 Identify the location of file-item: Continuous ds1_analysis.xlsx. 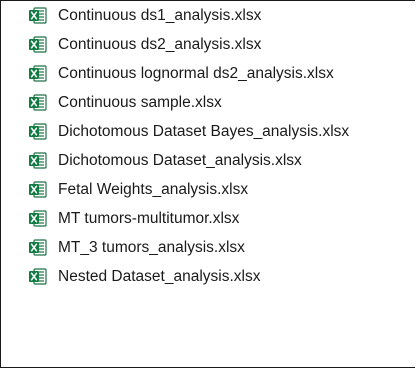
(208, 16).